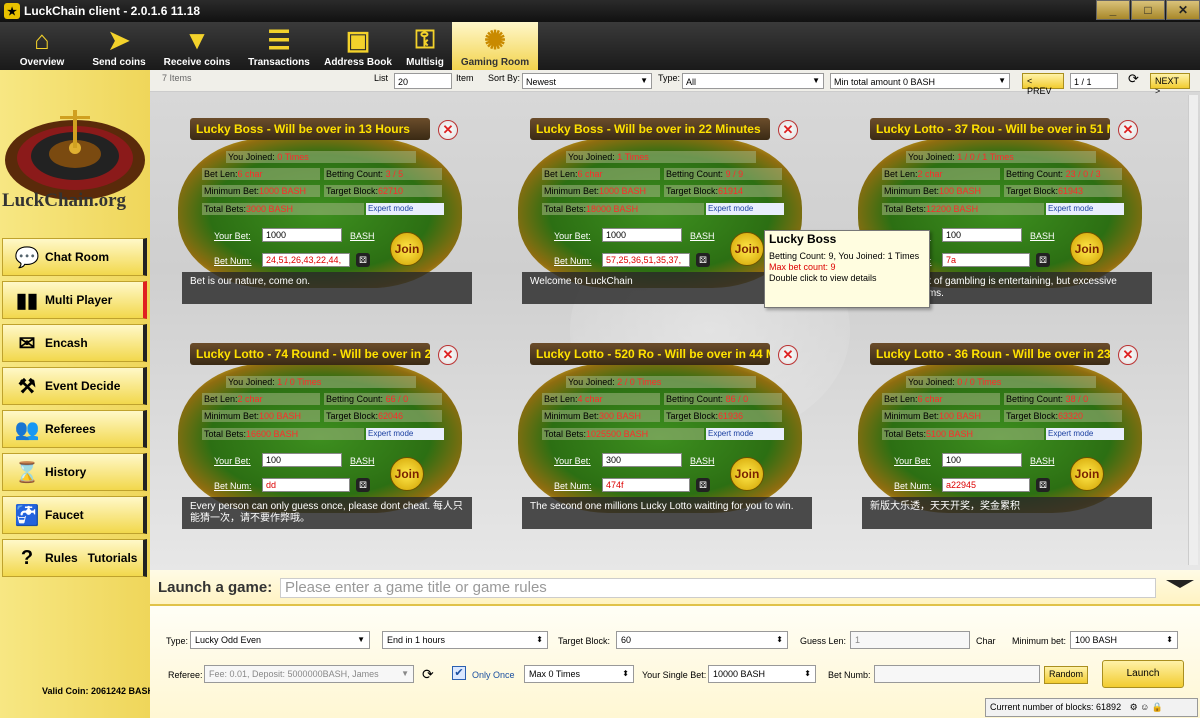  Describe the element at coordinates (74, 515) in the screenshot. I see `sidebar-item-faucet: 🚰 Faucet` at that location.